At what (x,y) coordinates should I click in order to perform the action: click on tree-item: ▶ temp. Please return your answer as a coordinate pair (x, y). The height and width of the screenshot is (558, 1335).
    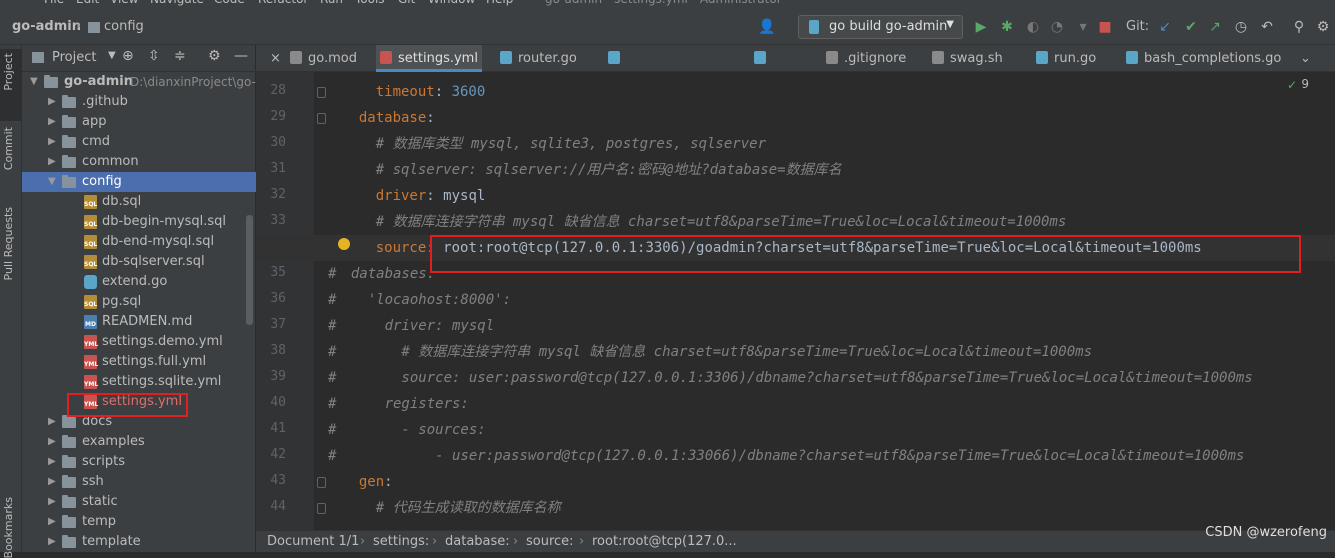
    Looking at the image, I should click on (139, 522).